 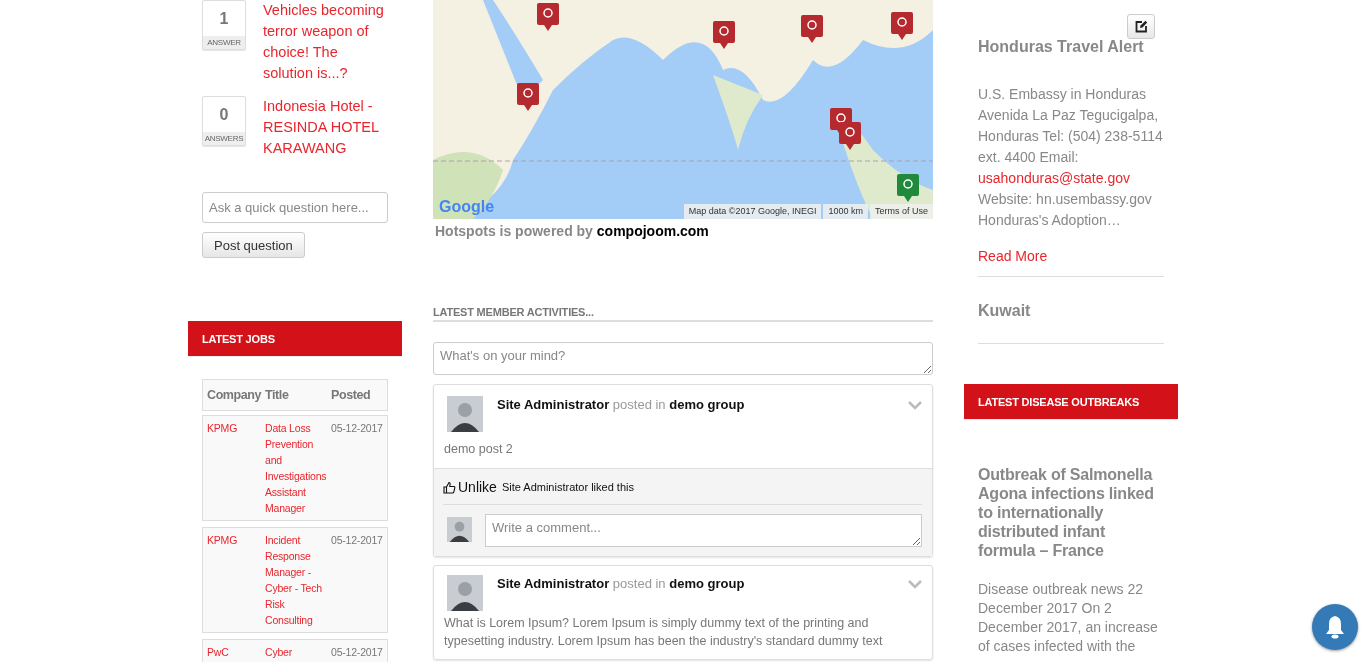 I want to click on post-question-button: Post question, so click(x=253, y=245).